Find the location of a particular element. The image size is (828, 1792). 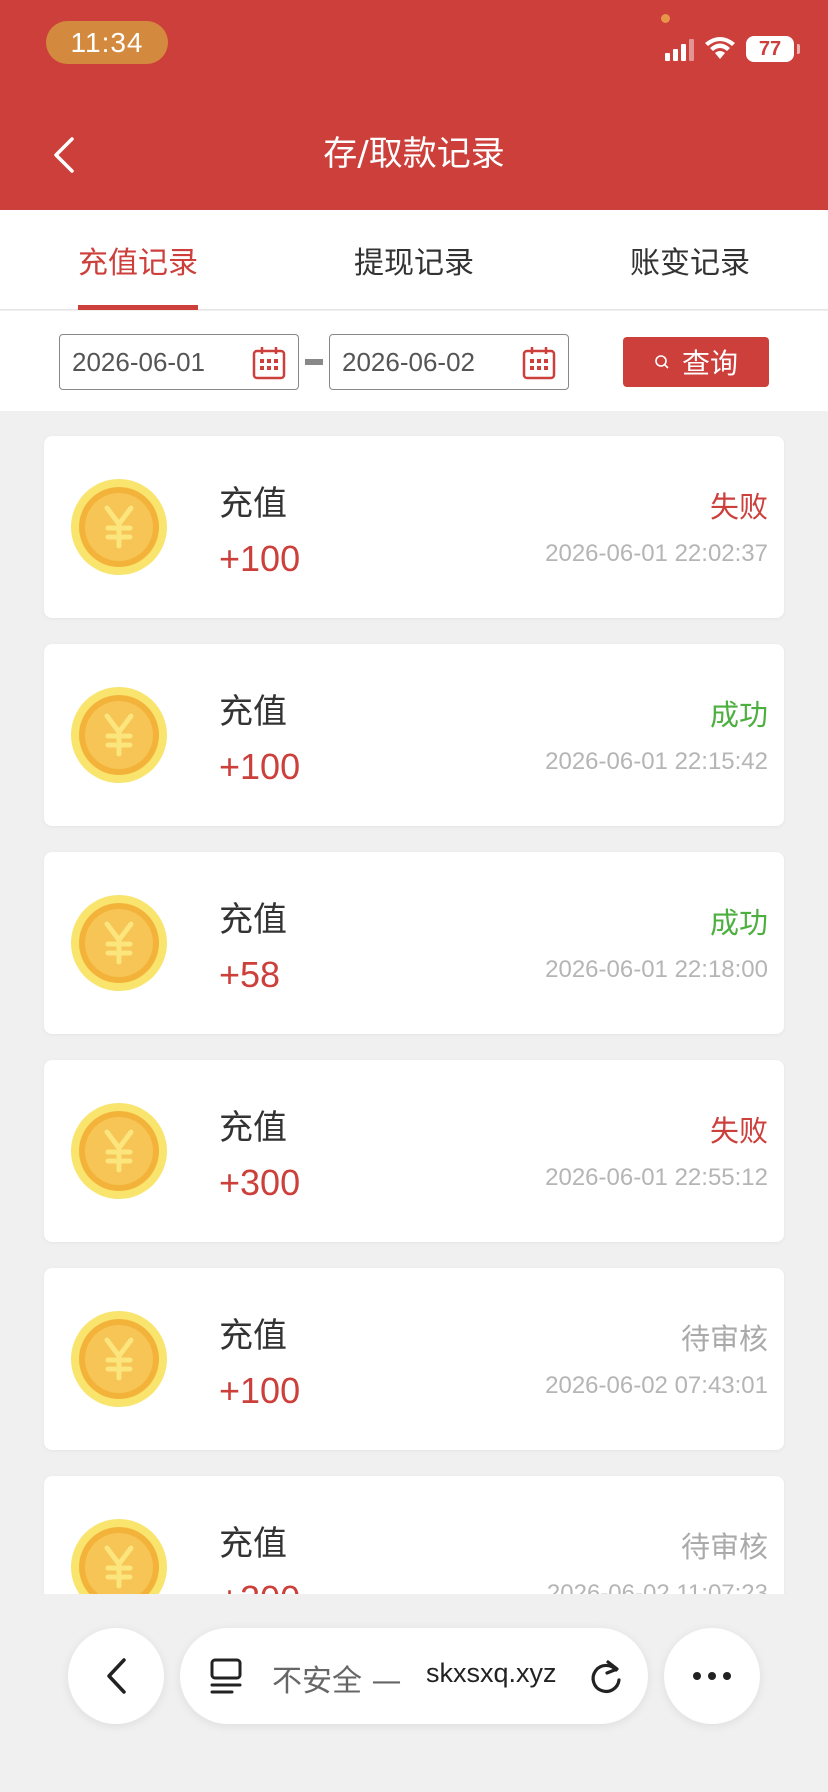

status-icons: 77 is located at coordinates (732, 49).